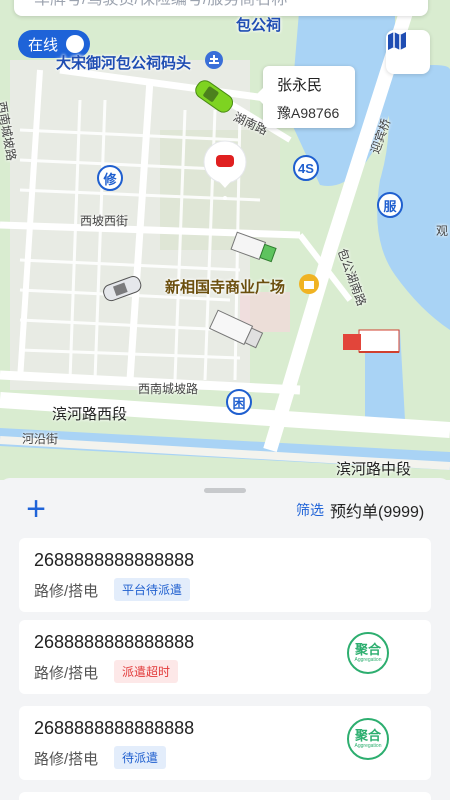  What do you see at coordinates (225, 796) in the screenshot?
I see `order-card-partial` at bounding box center [225, 796].